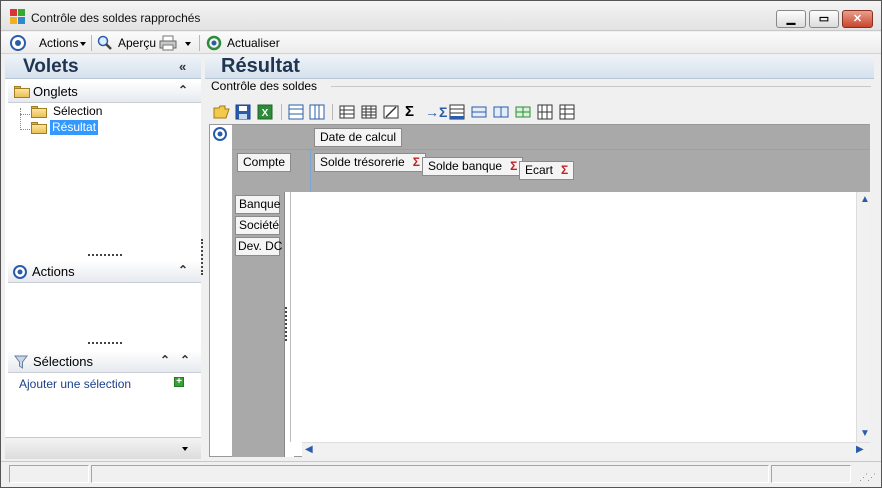 The width and height of the screenshot is (882, 488). I want to click on data-field-label: Solde trésorerie, so click(362, 162).